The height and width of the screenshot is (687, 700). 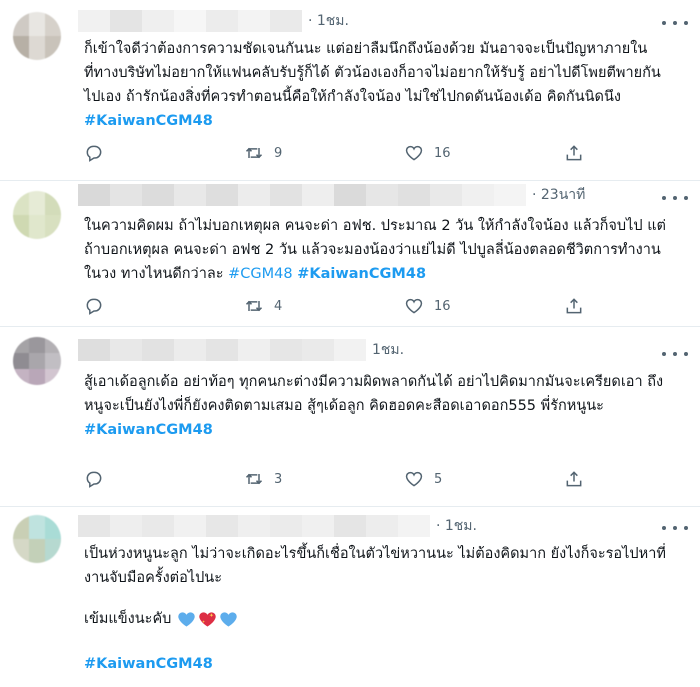 I want to click on like-button: 5, so click(x=423, y=479).